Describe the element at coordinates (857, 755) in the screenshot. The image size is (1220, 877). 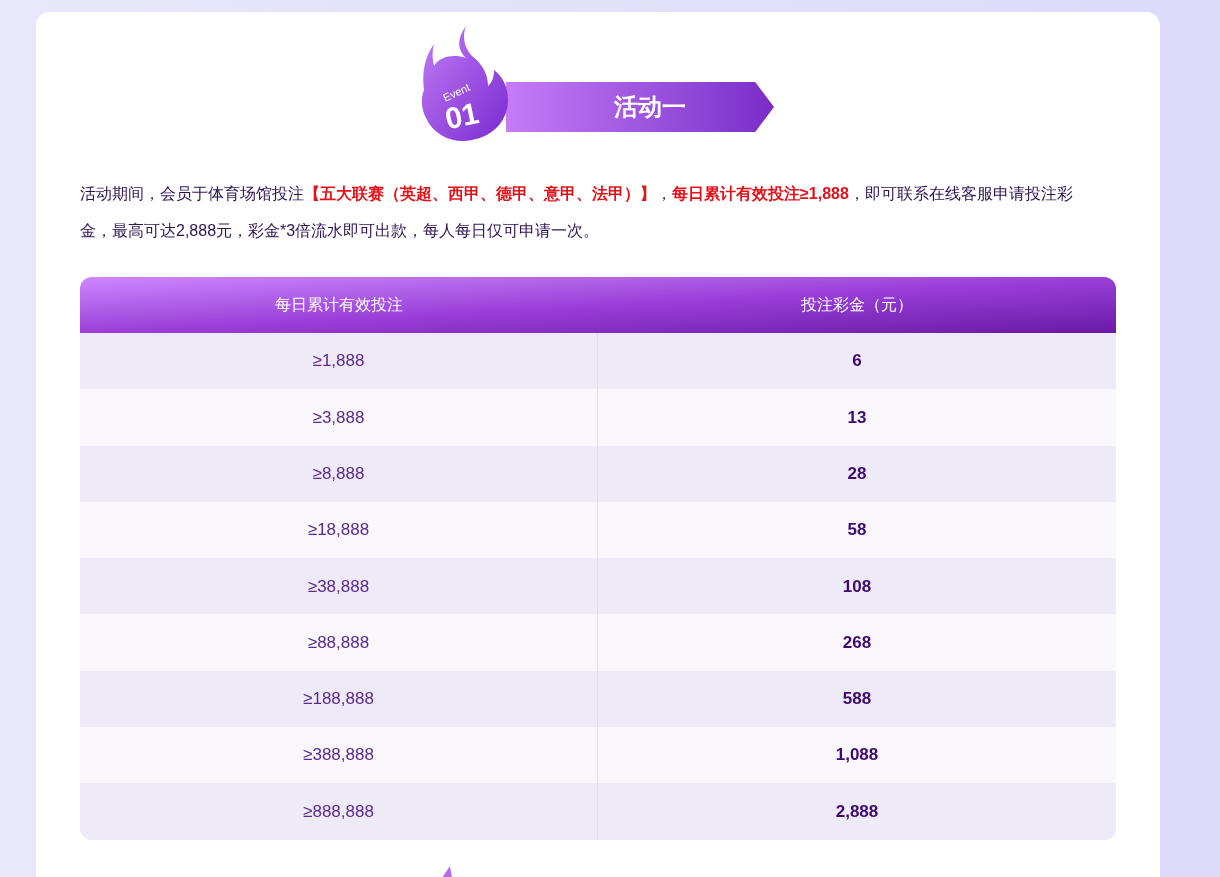
I see `table-cell-text: 1,088` at that location.